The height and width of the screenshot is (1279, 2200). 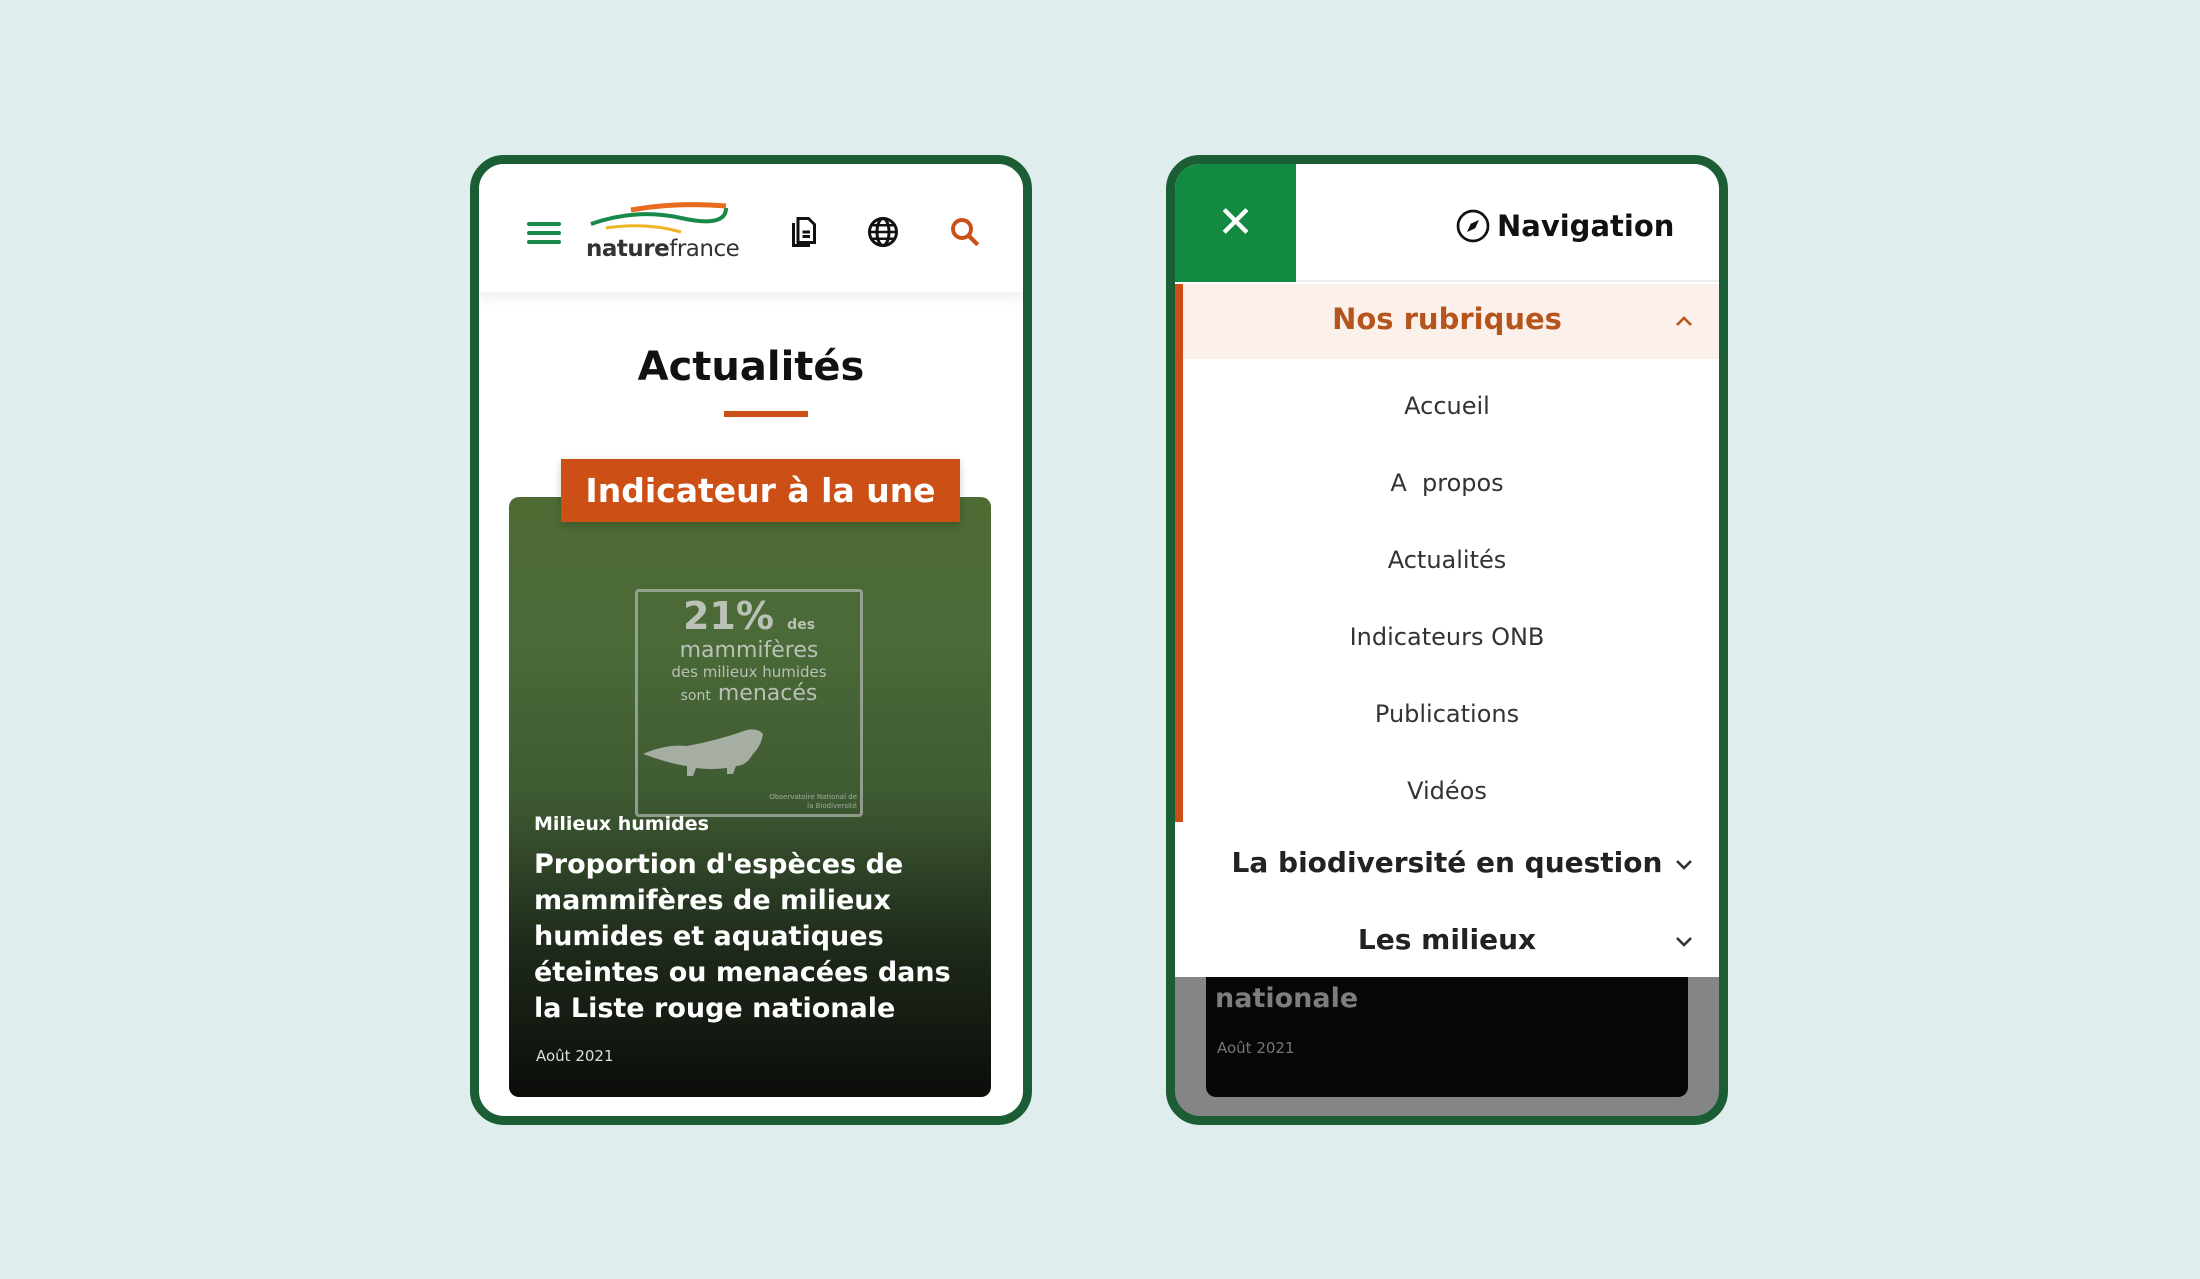 What do you see at coordinates (751, 367) in the screenshot?
I see `page-title: Actualités` at bounding box center [751, 367].